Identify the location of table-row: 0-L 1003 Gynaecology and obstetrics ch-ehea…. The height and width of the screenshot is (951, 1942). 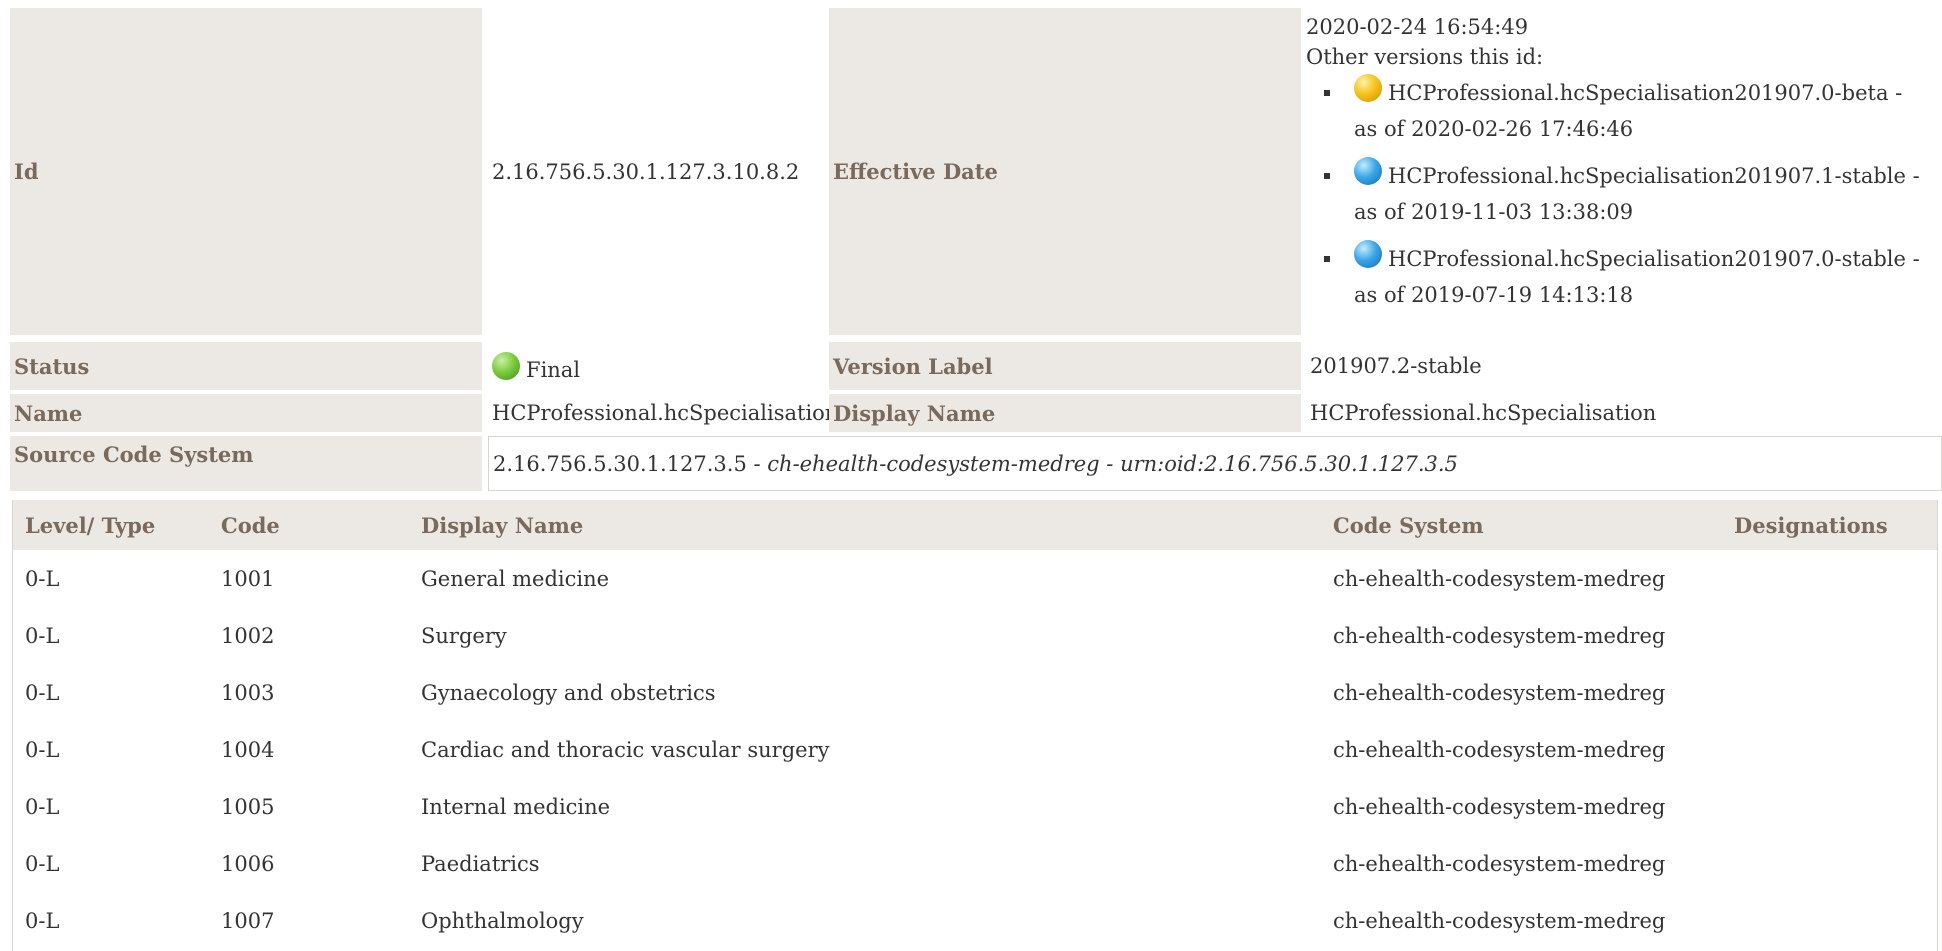
(975, 692).